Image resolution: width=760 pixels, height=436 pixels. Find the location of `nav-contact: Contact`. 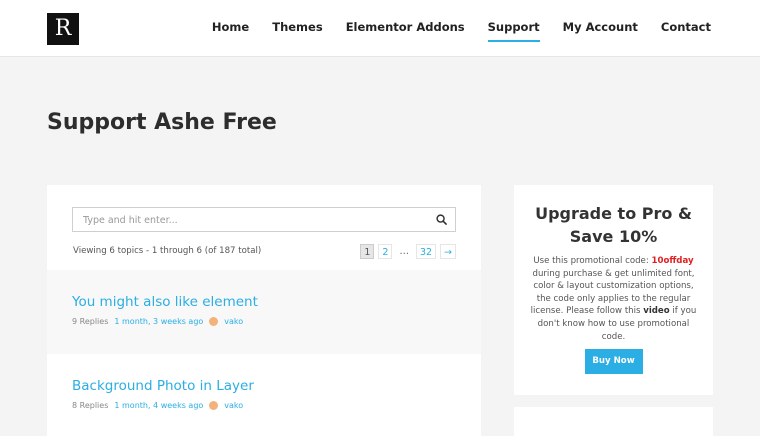

nav-contact: Contact is located at coordinates (686, 31).